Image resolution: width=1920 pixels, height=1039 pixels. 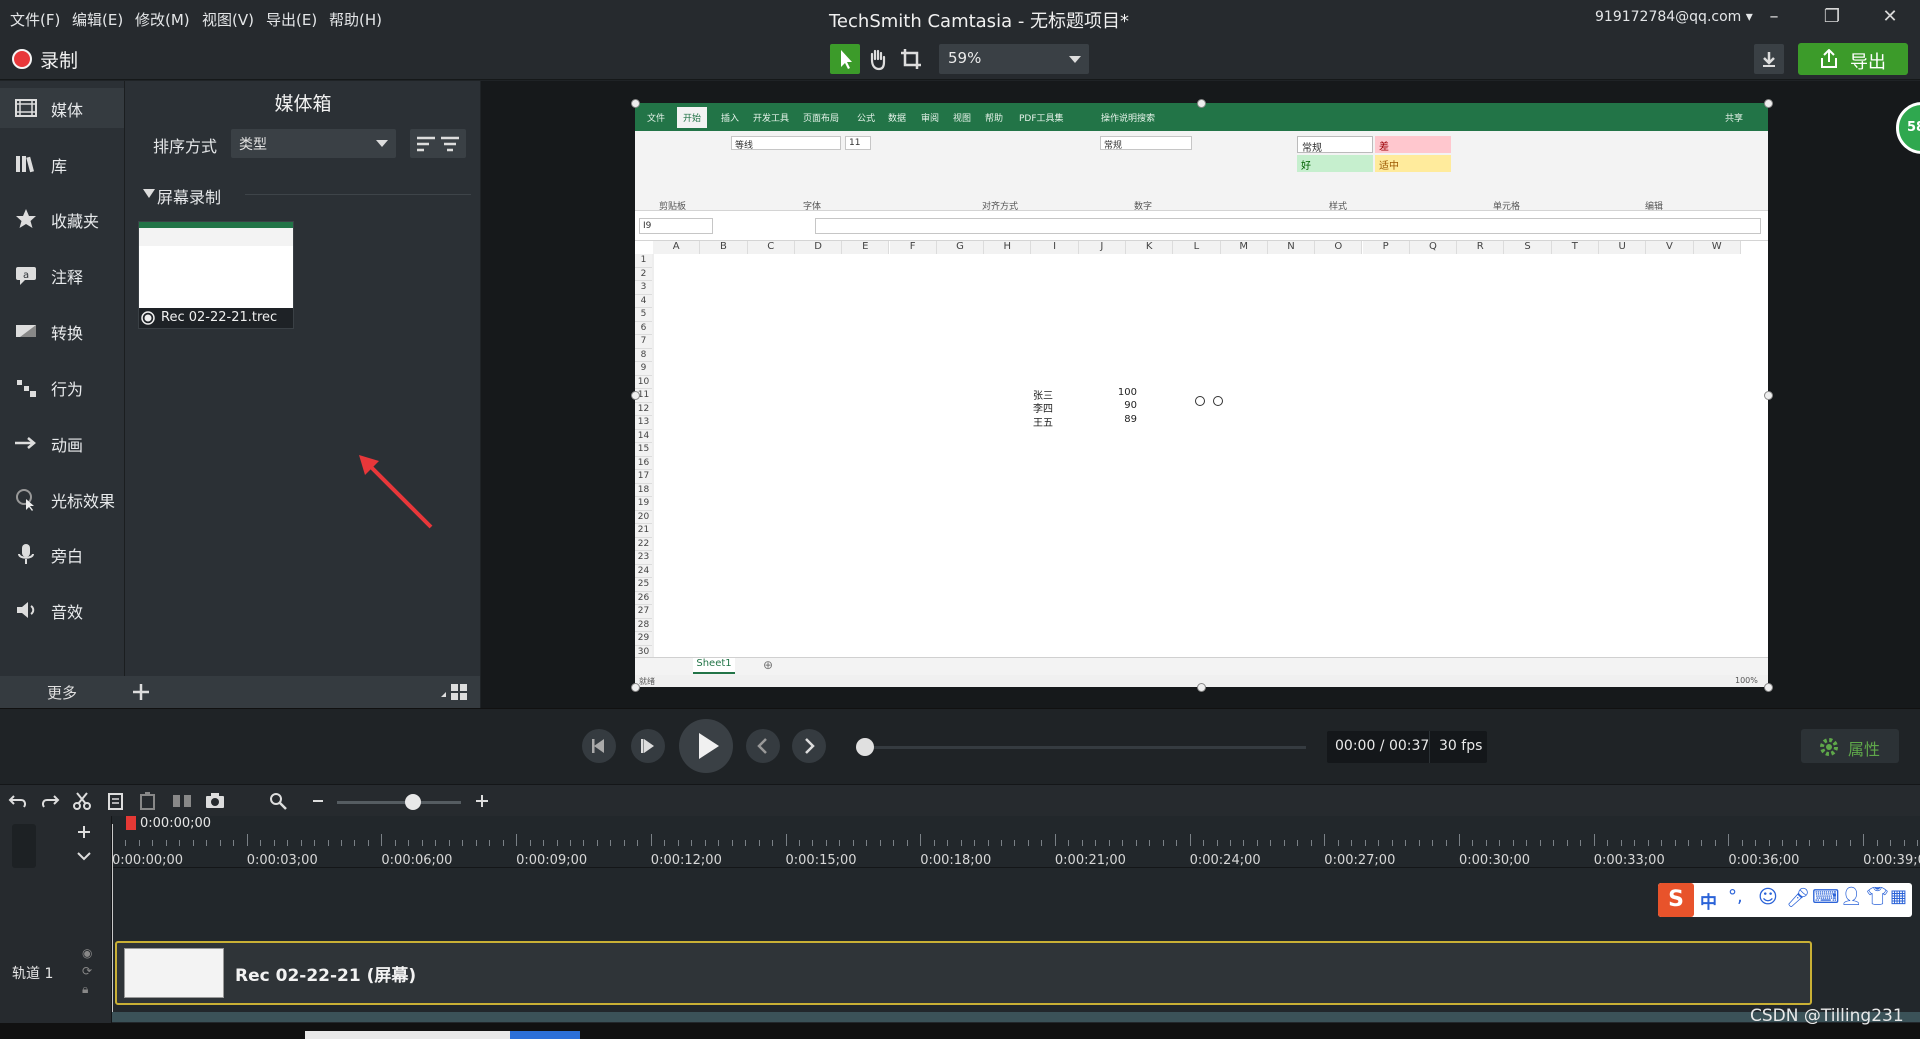 What do you see at coordinates (131, 823) in the screenshot?
I see `playhead-marker` at bounding box center [131, 823].